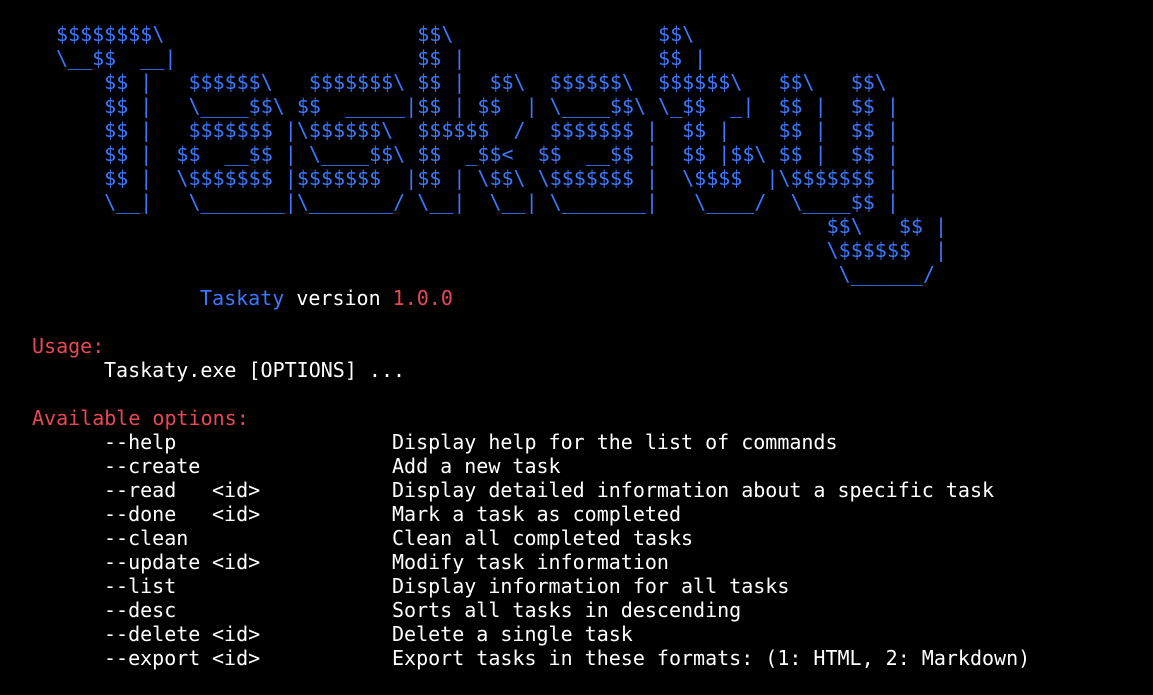 This screenshot has width=1153, height=695. What do you see at coordinates (502, 226) in the screenshot?
I see `banner-line: $$\ $$ |` at bounding box center [502, 226].